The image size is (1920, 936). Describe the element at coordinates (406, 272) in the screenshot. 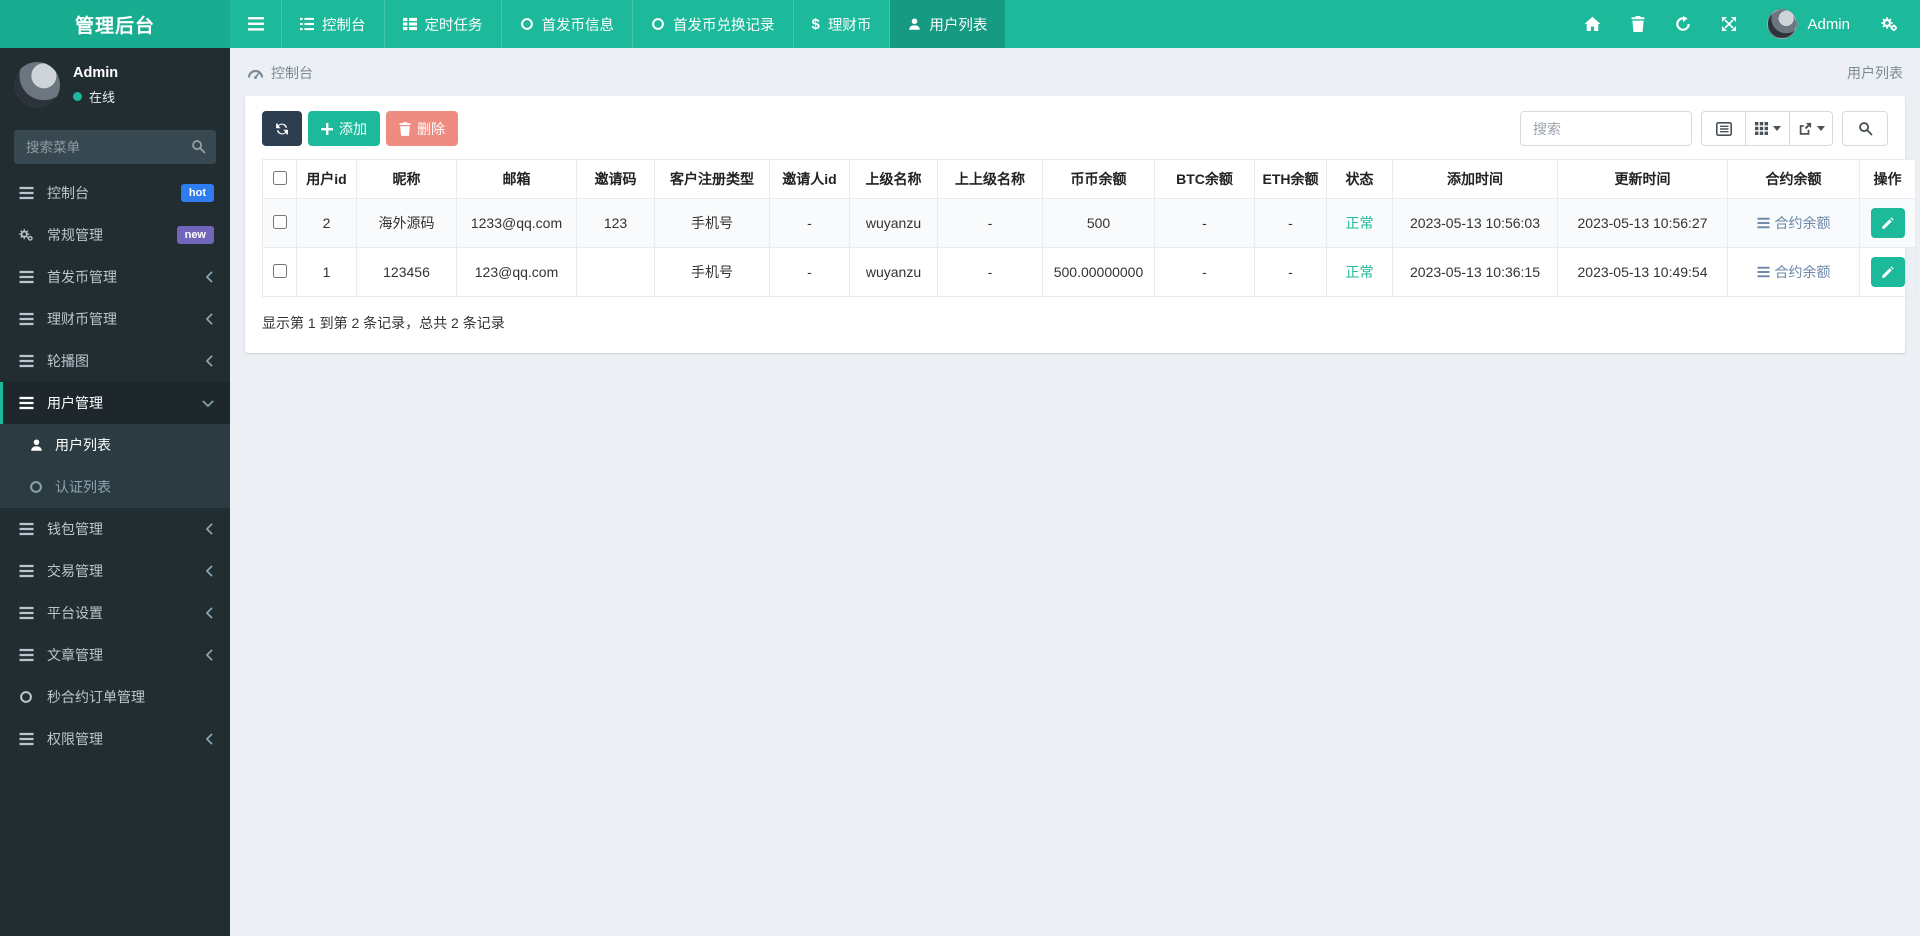

I see `nickname-cell: 123456` at that location.